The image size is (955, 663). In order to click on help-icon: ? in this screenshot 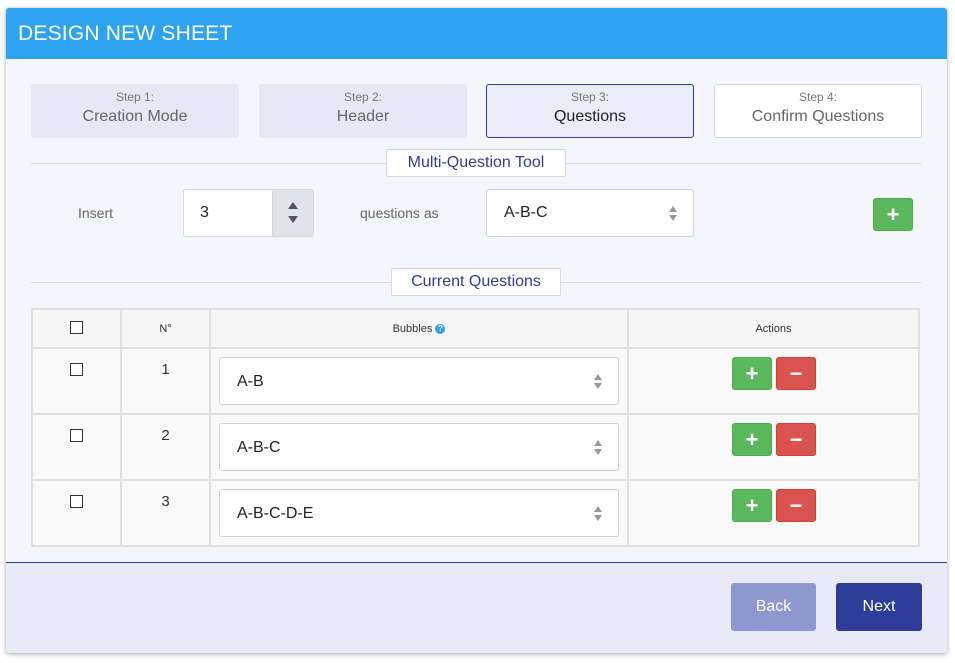, I will do `click(440, 328)`.